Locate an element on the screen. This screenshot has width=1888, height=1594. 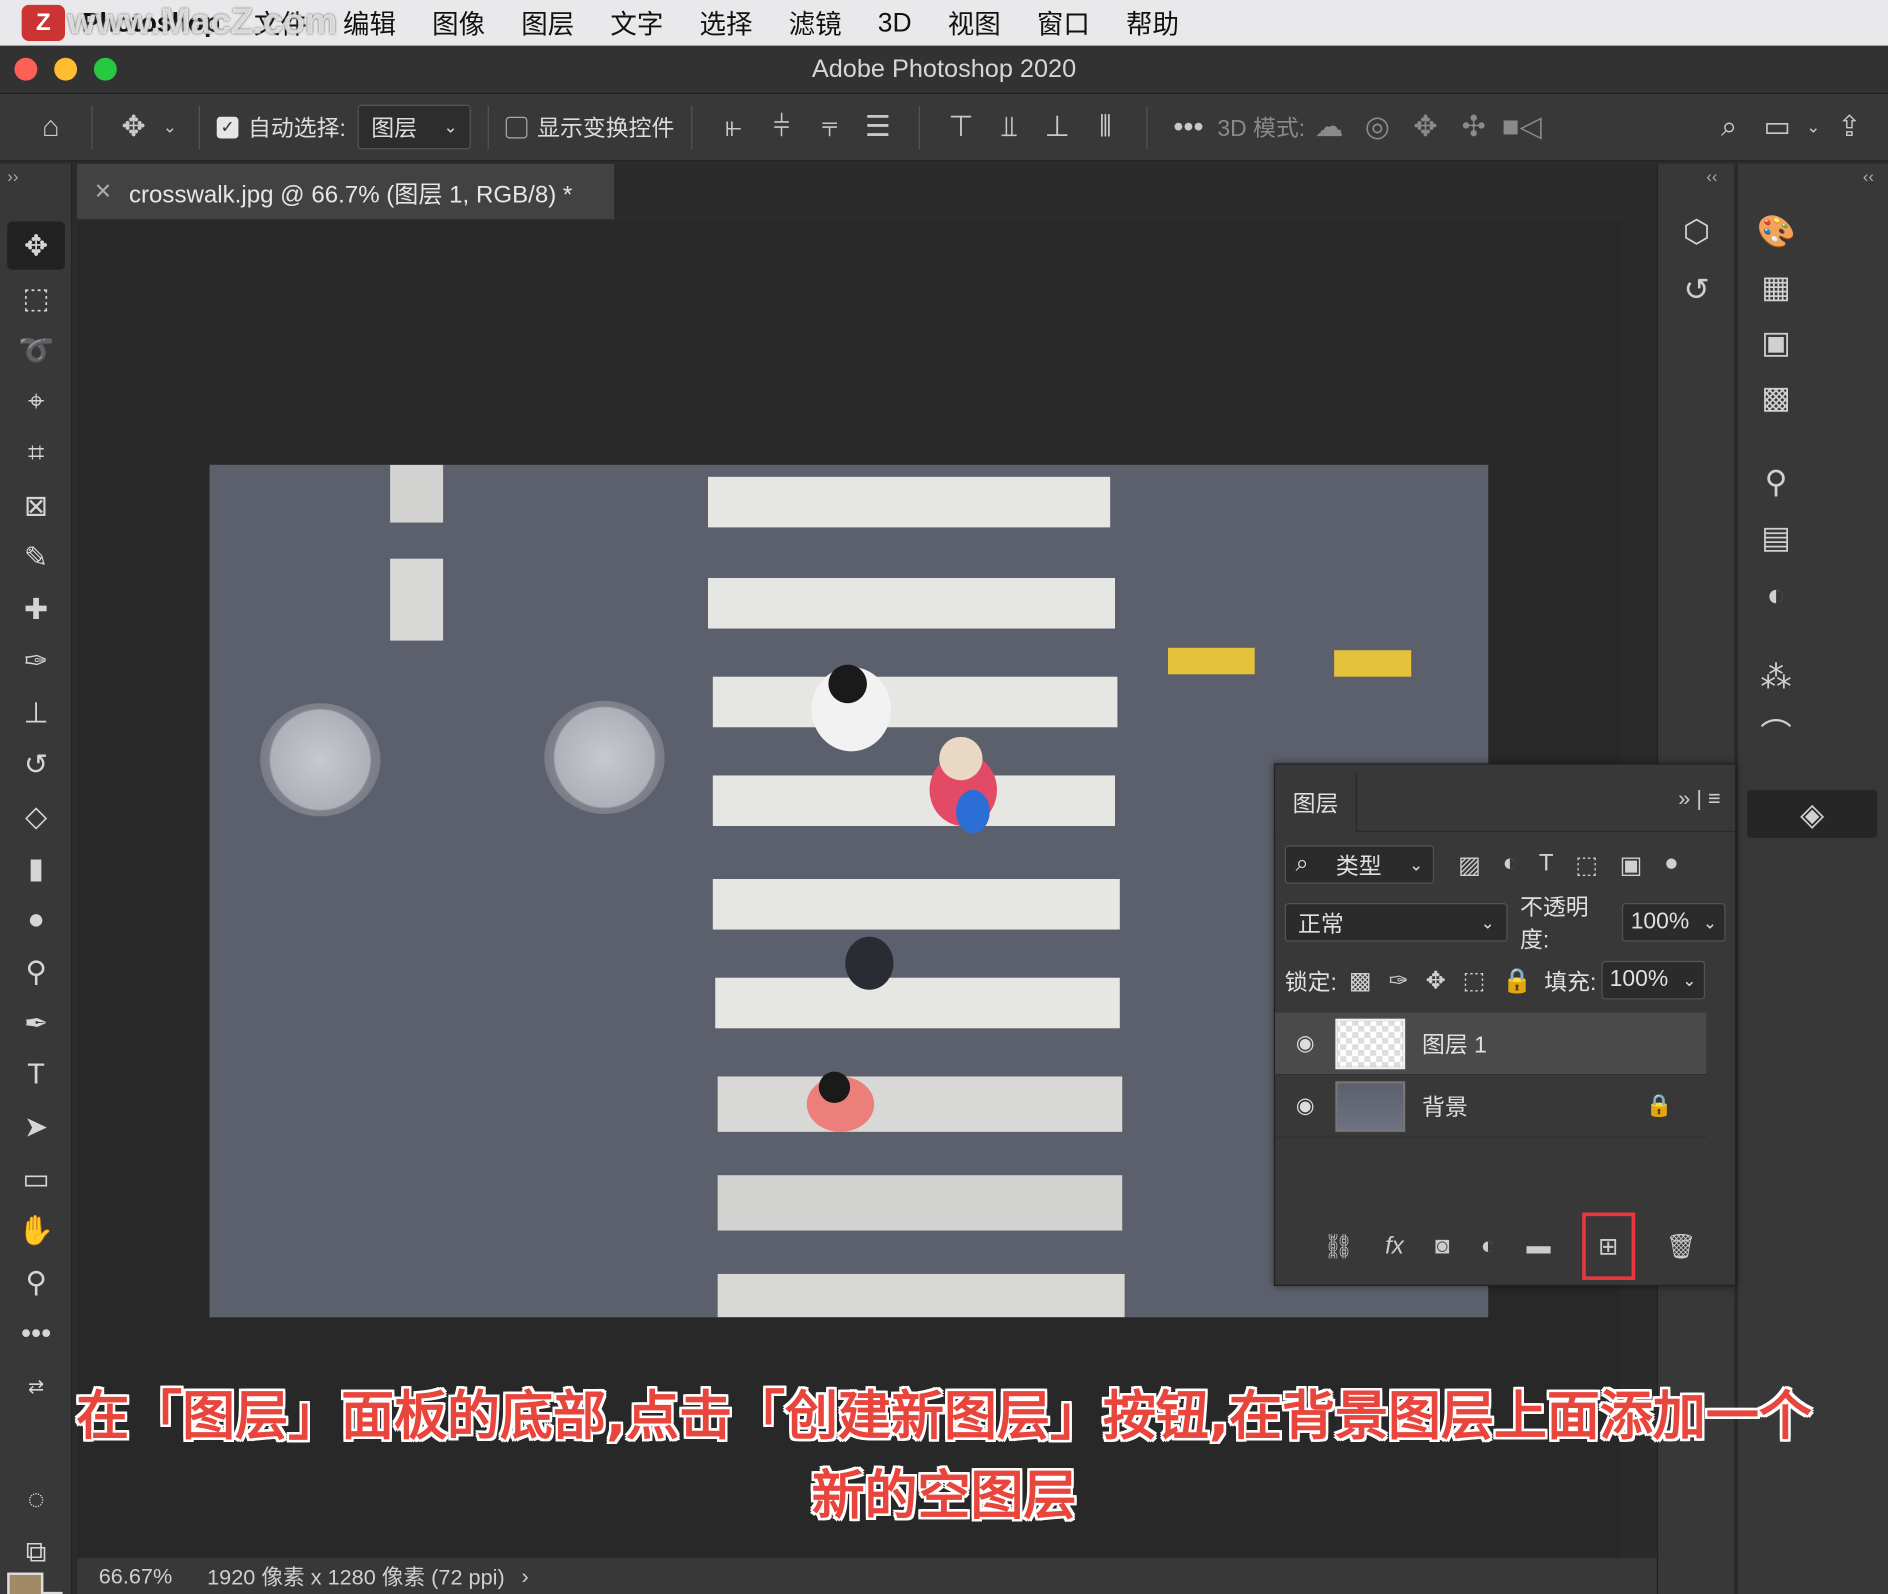
lock-transparent-icon: ▩ is located at coordinates (1360, 980).